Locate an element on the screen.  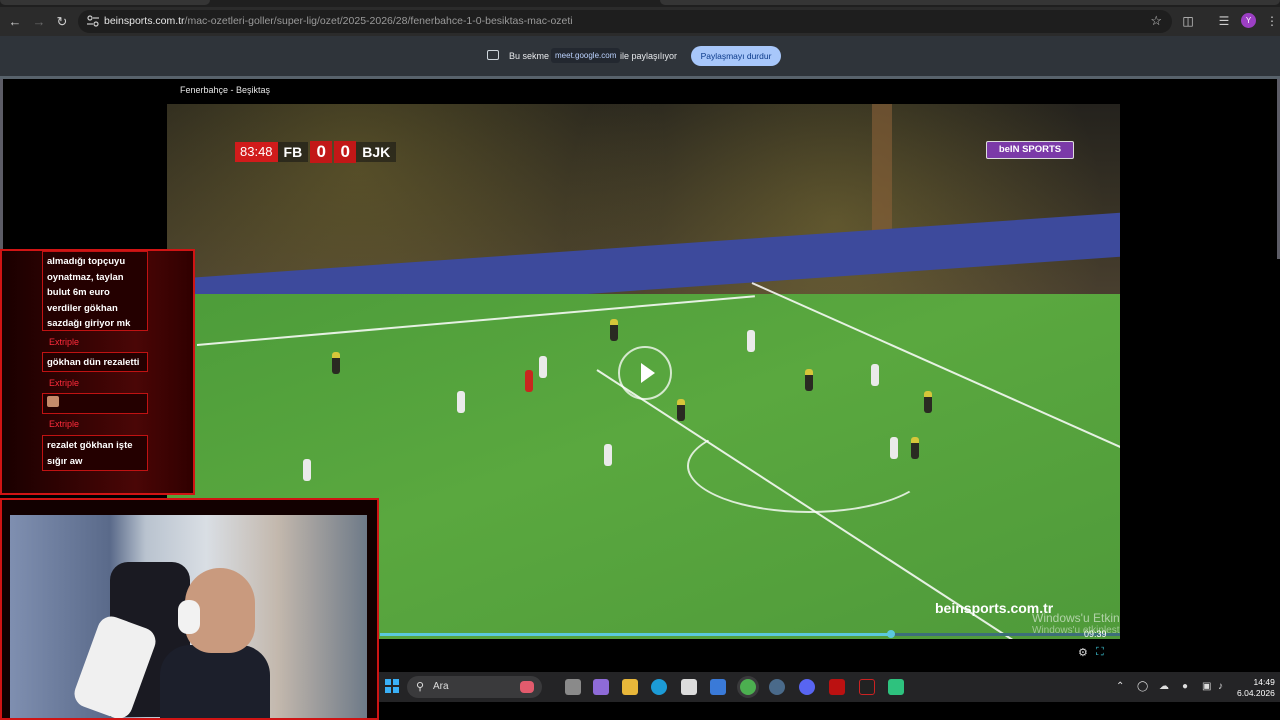
chat-emote-icon is located at coordinates (53, 401).